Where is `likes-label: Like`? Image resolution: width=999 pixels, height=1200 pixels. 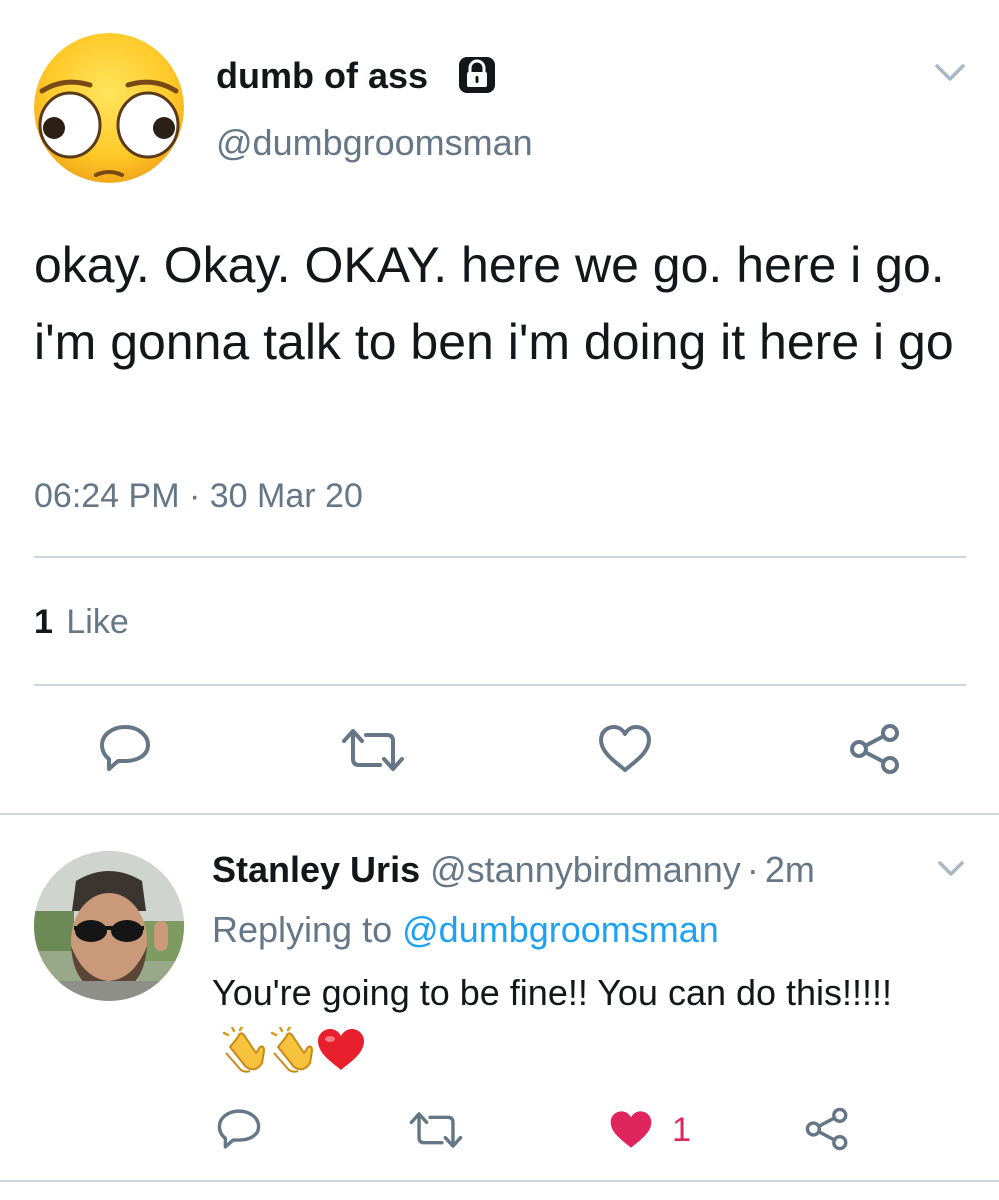 likes-label: Like is located at coordinates (97, 622).